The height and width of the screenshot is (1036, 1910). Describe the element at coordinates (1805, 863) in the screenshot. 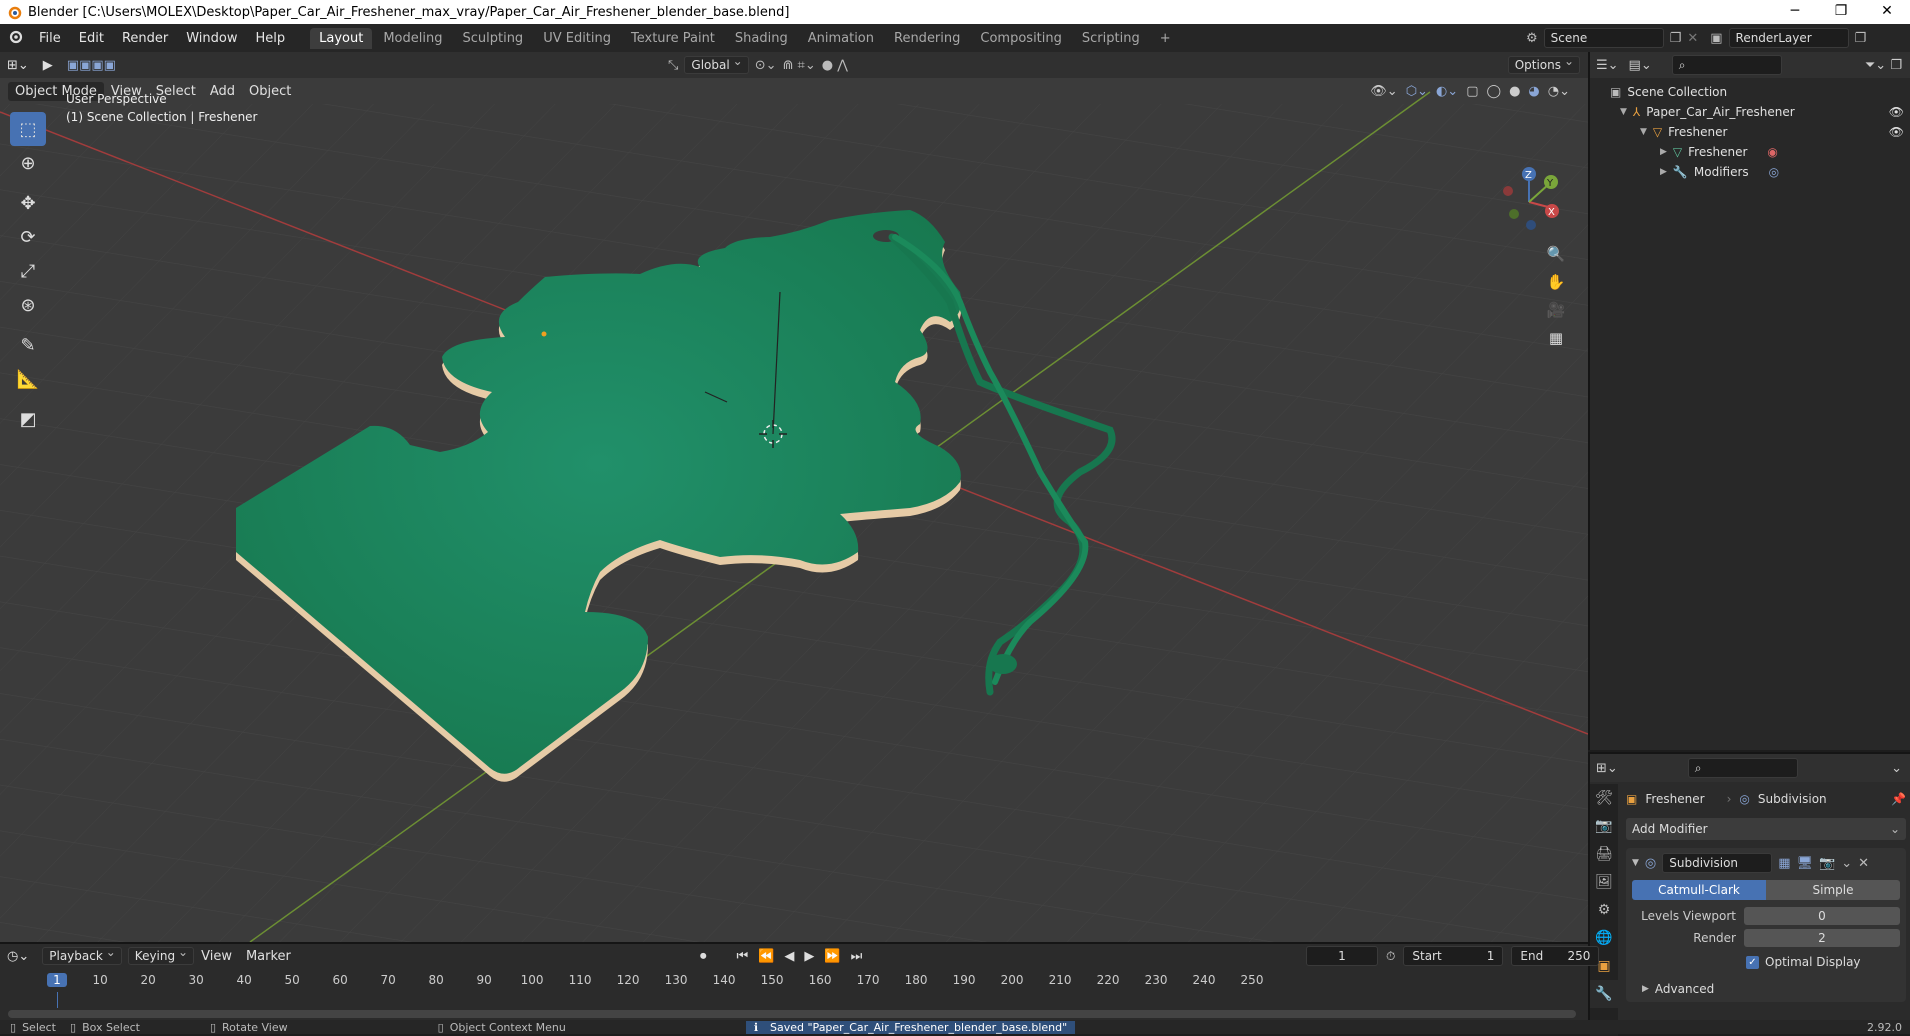

I see `viewport-toggle-icon: 🖥` at that location.